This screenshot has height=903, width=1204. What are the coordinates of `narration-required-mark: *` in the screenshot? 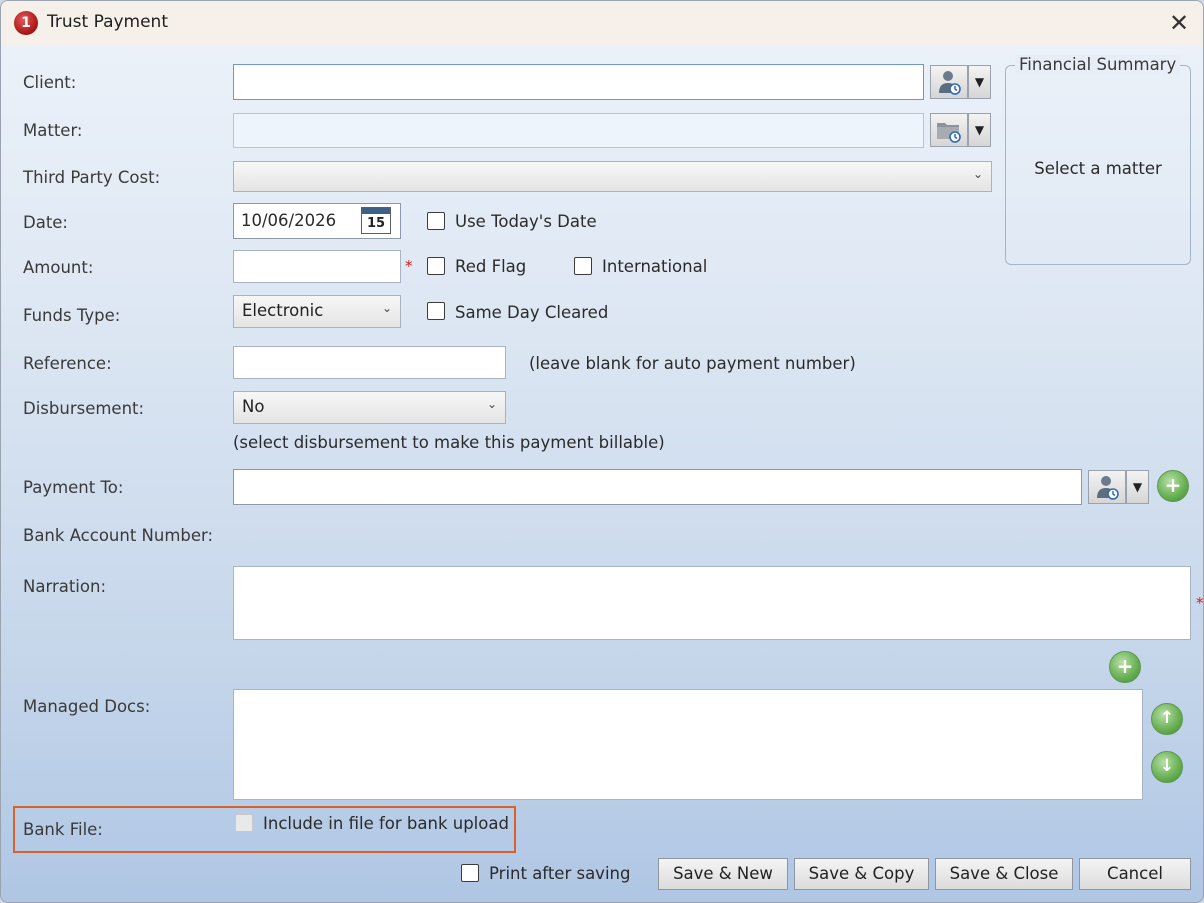 It's located at (1200, 603).